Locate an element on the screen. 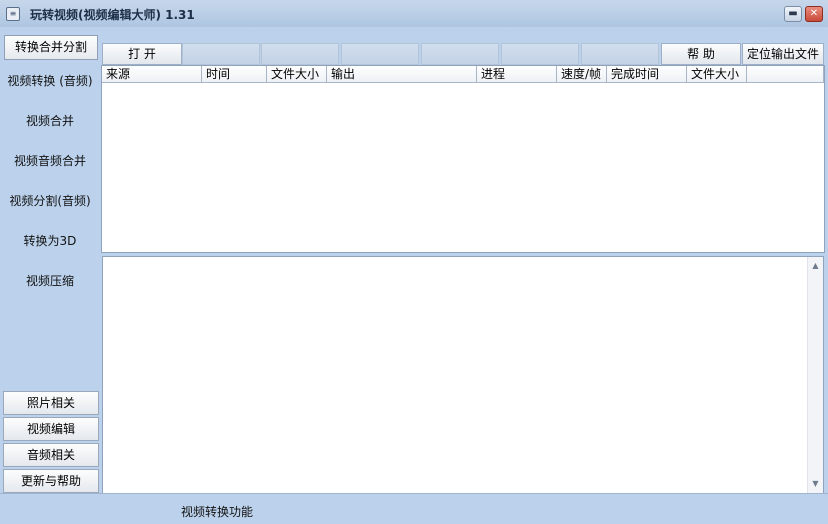  status-bar: 视频转换功能 is located at coordinates (414, 508).